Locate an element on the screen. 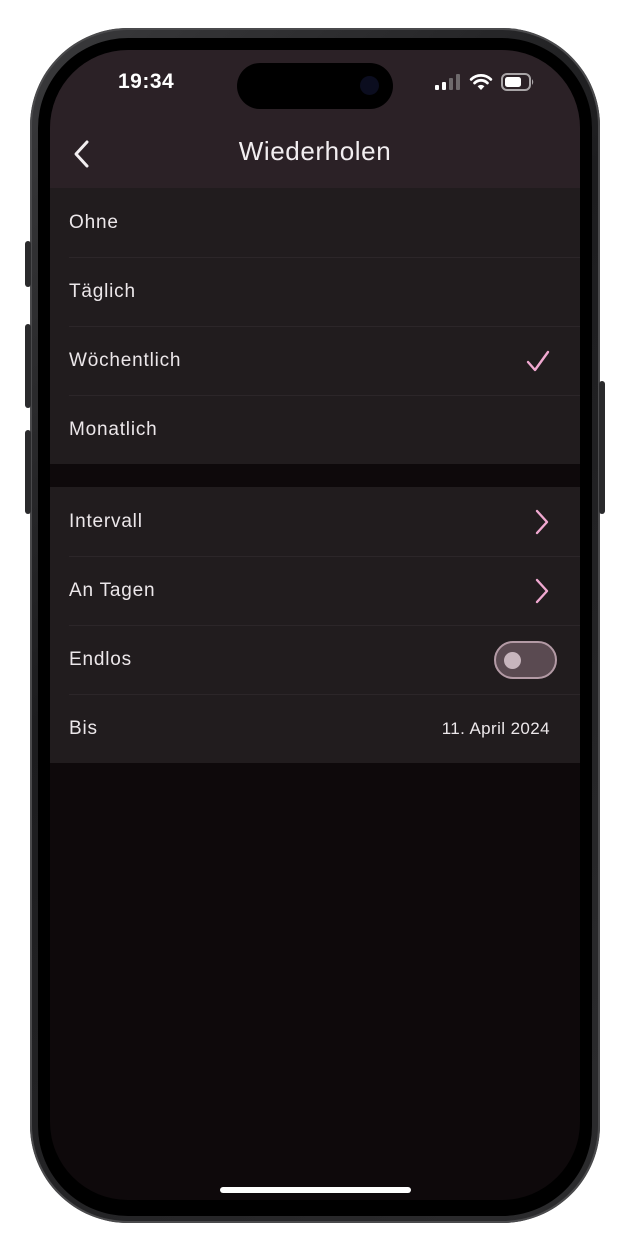 This screenshot has width=630, height=1250. frequency-option-ohne: Ohne is located at coordinates (315, 222).